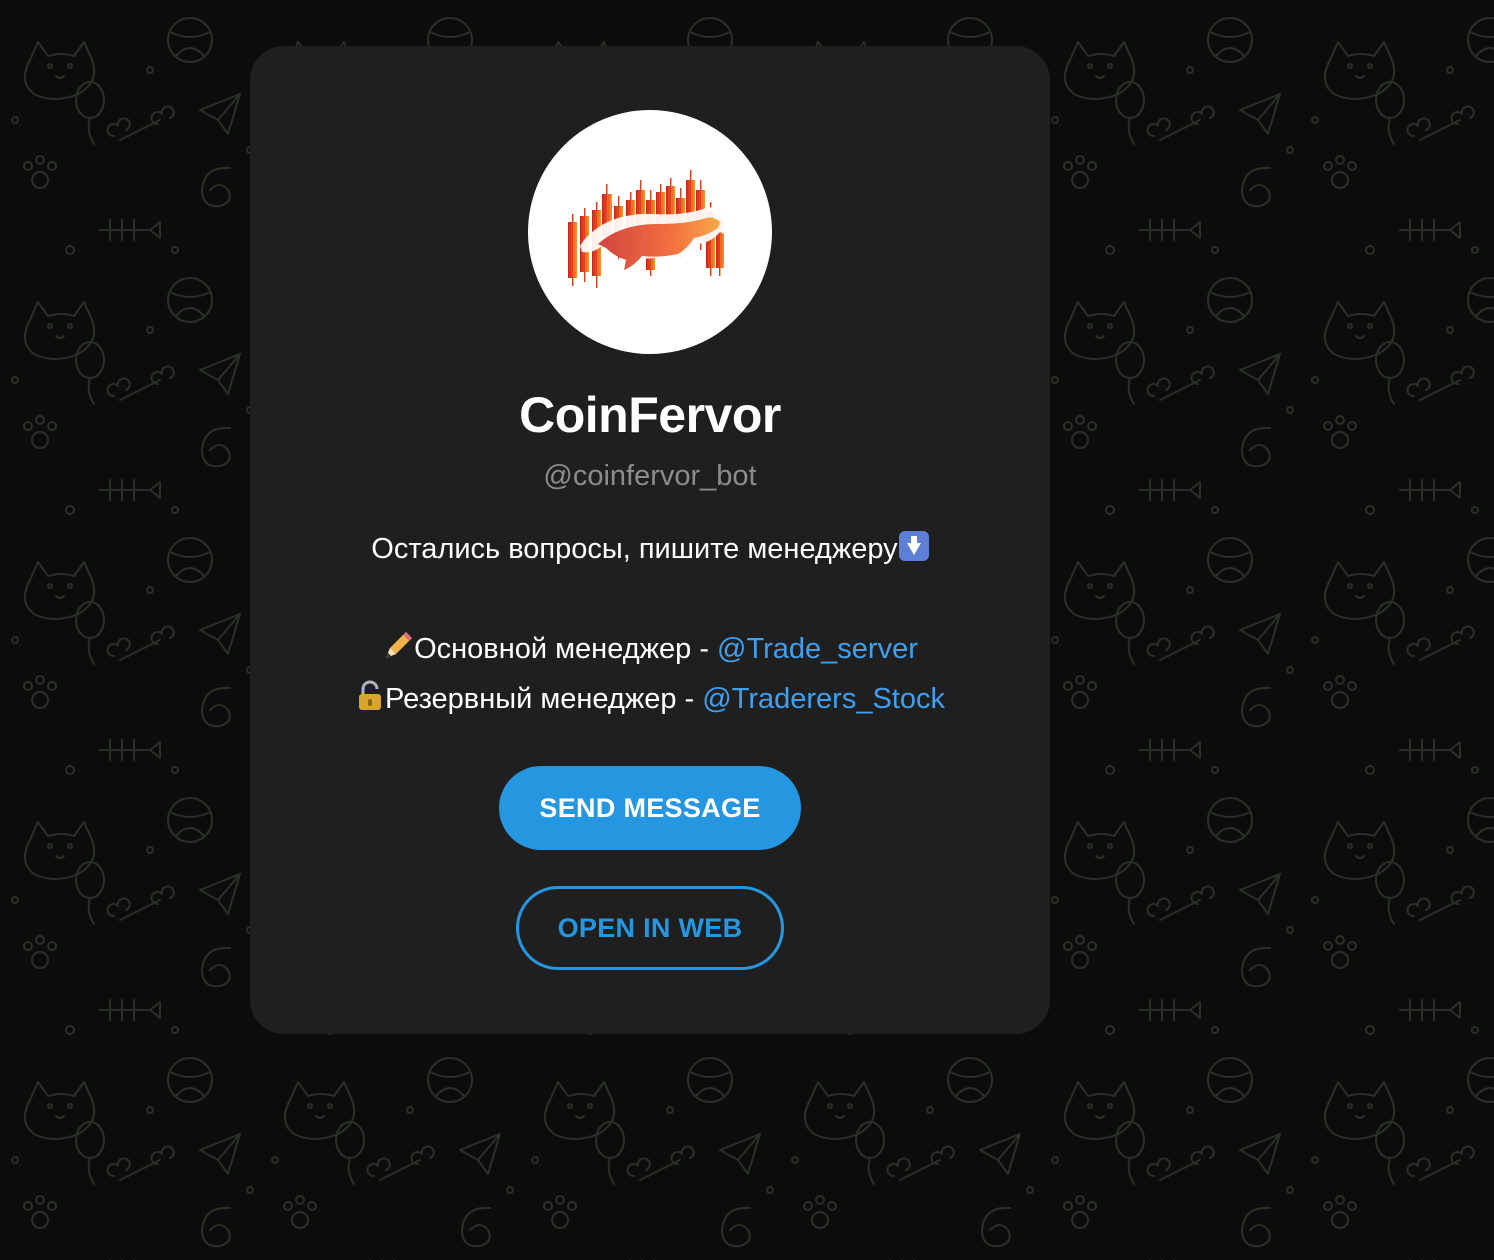 The width and height of the screenshot is (1494, 1260). What do you see at coordinates (634, 549) in the screenshot?
I see `description-line-questions-text: Остались вопросы, пишите менеджеру` at bounding box center [634, 549].